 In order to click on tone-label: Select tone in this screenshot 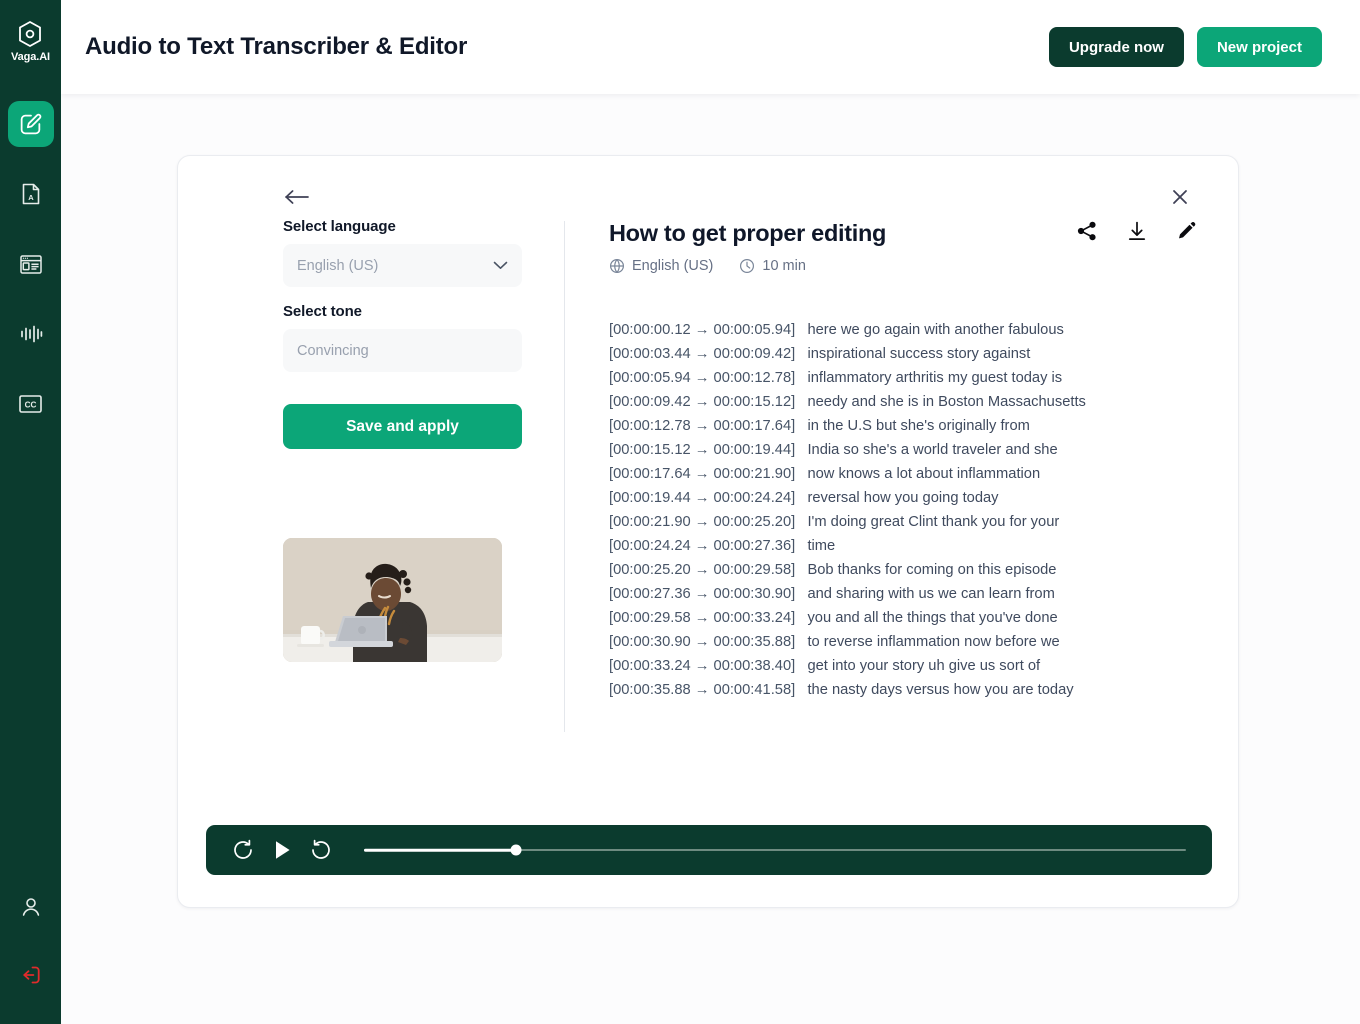, I will do `click(322, 311)`.